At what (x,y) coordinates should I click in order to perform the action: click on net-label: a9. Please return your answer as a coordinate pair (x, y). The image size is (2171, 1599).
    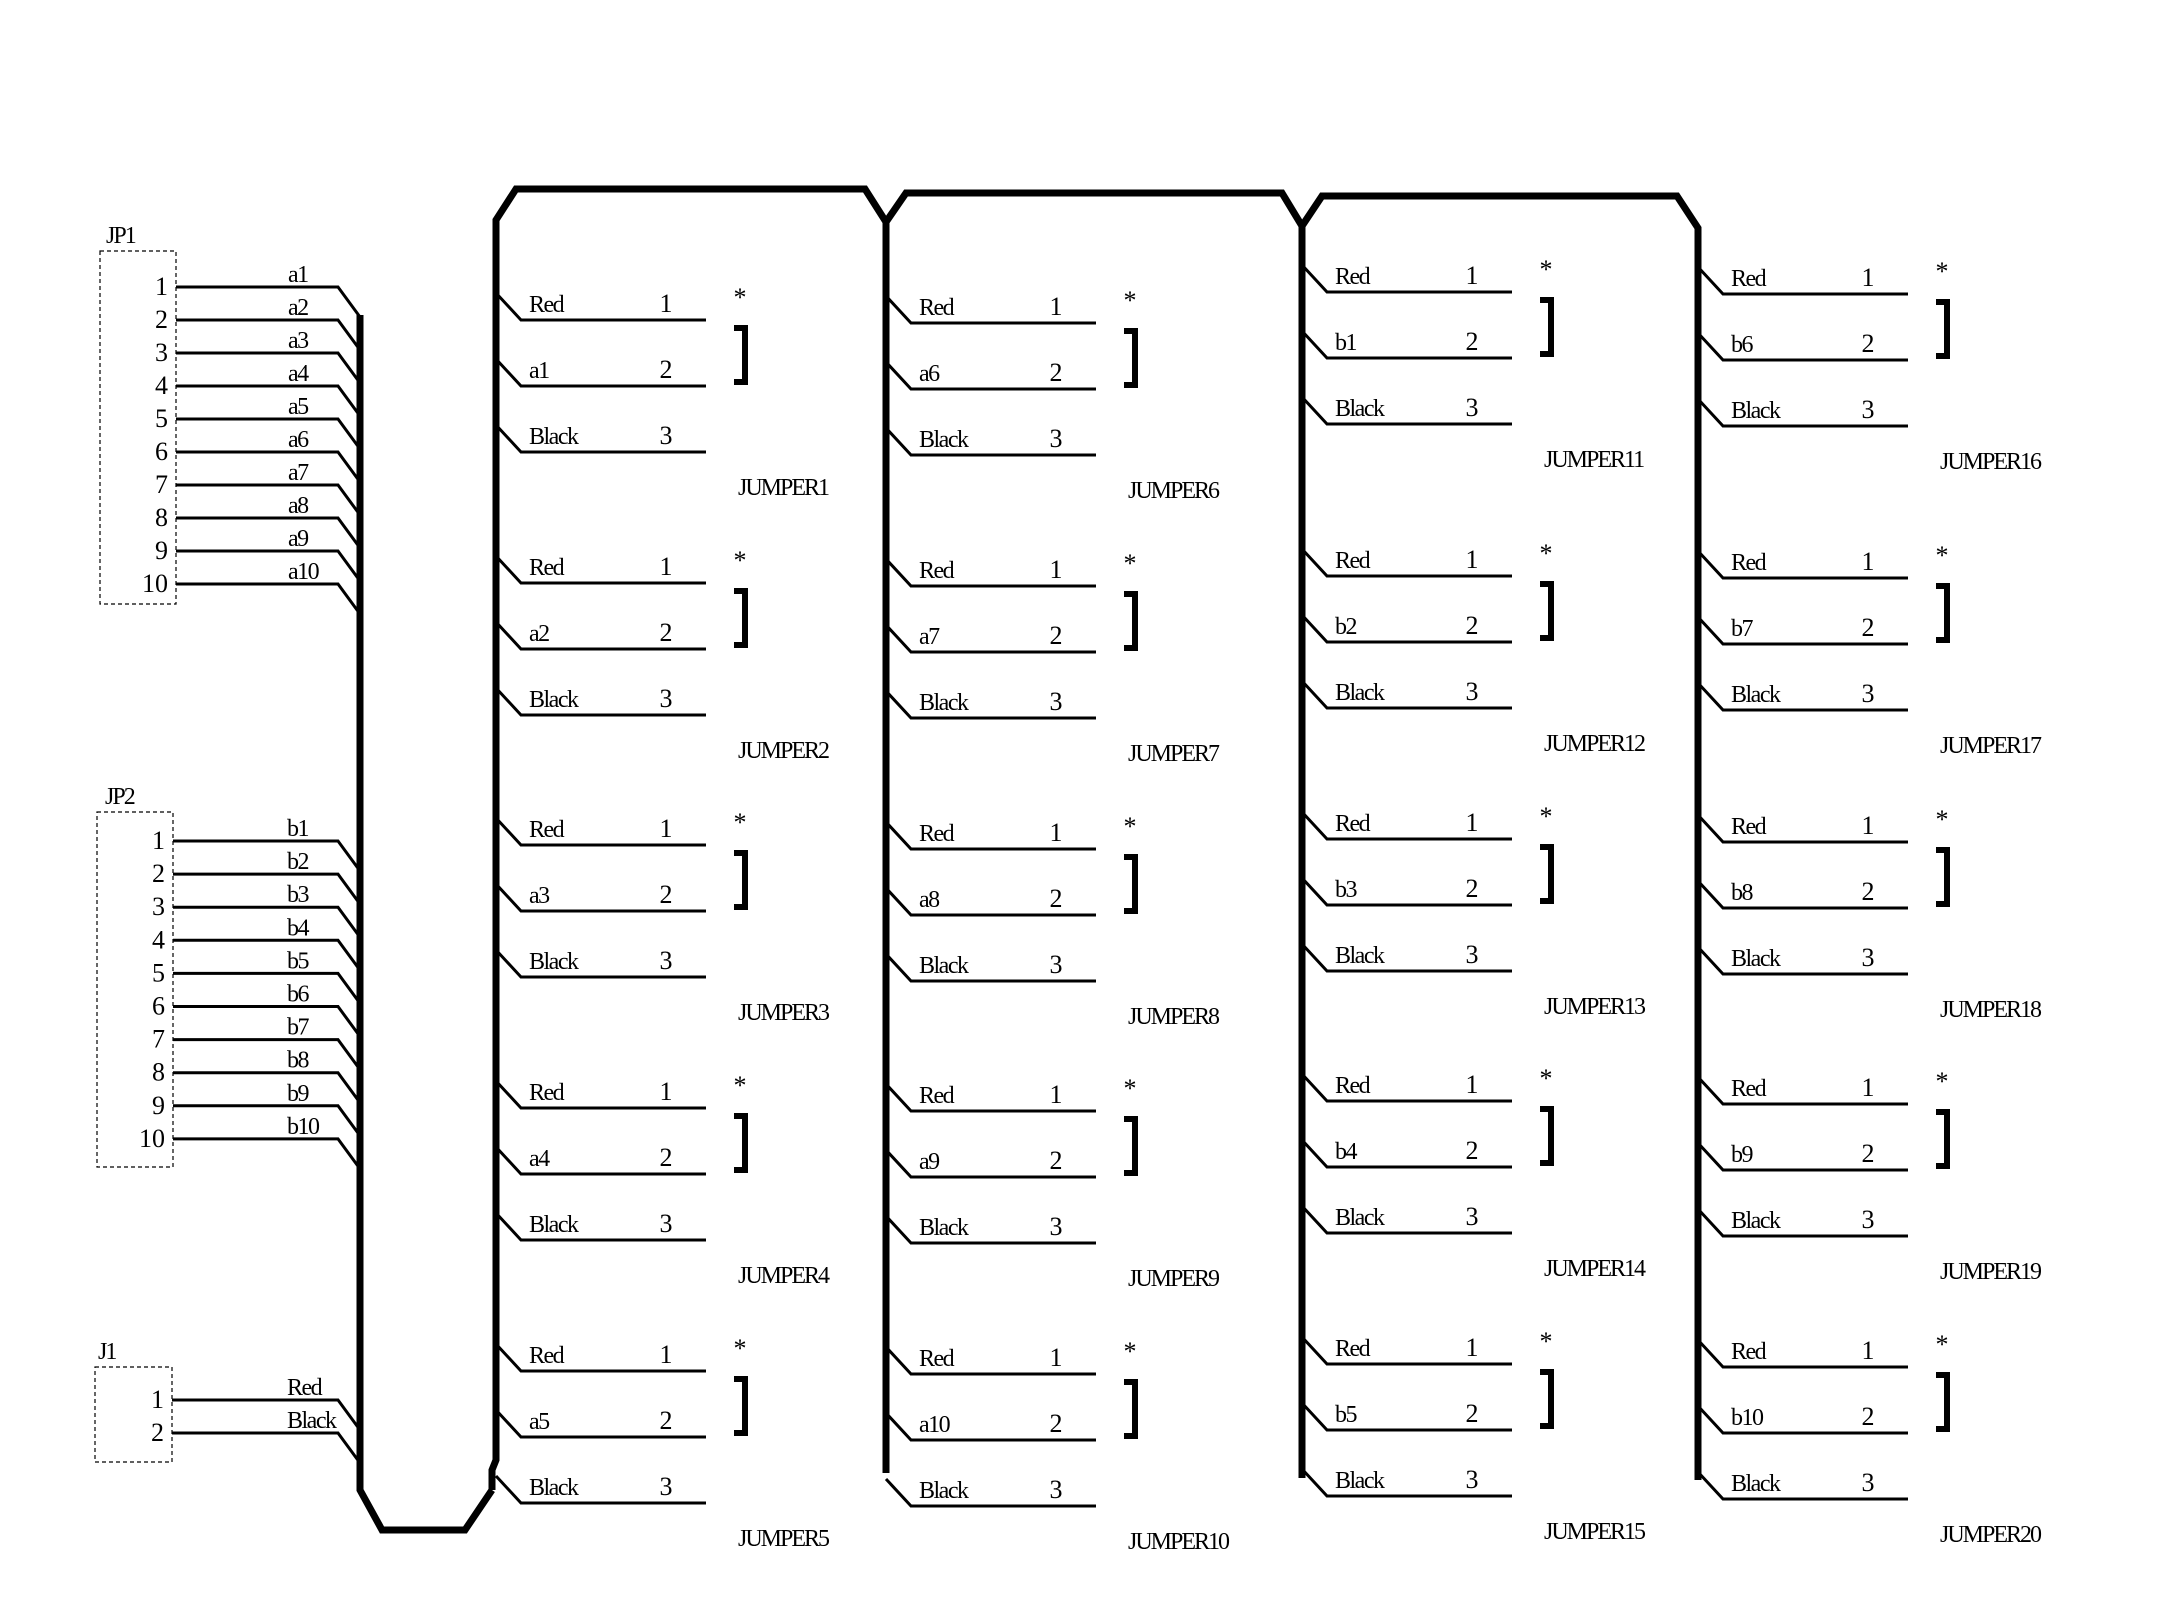
    Looking at the image, I should click on (298, 539).